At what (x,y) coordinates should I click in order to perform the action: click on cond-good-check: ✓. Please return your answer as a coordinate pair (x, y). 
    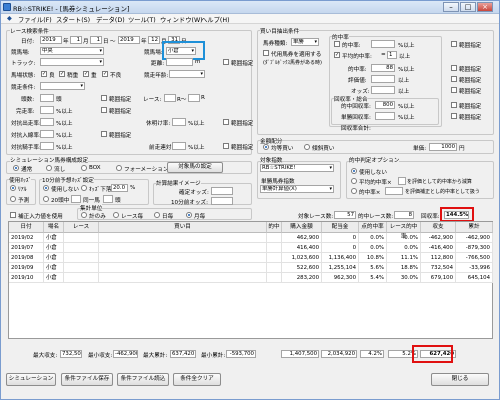
    Looking at the image, I should click on (44, 74).